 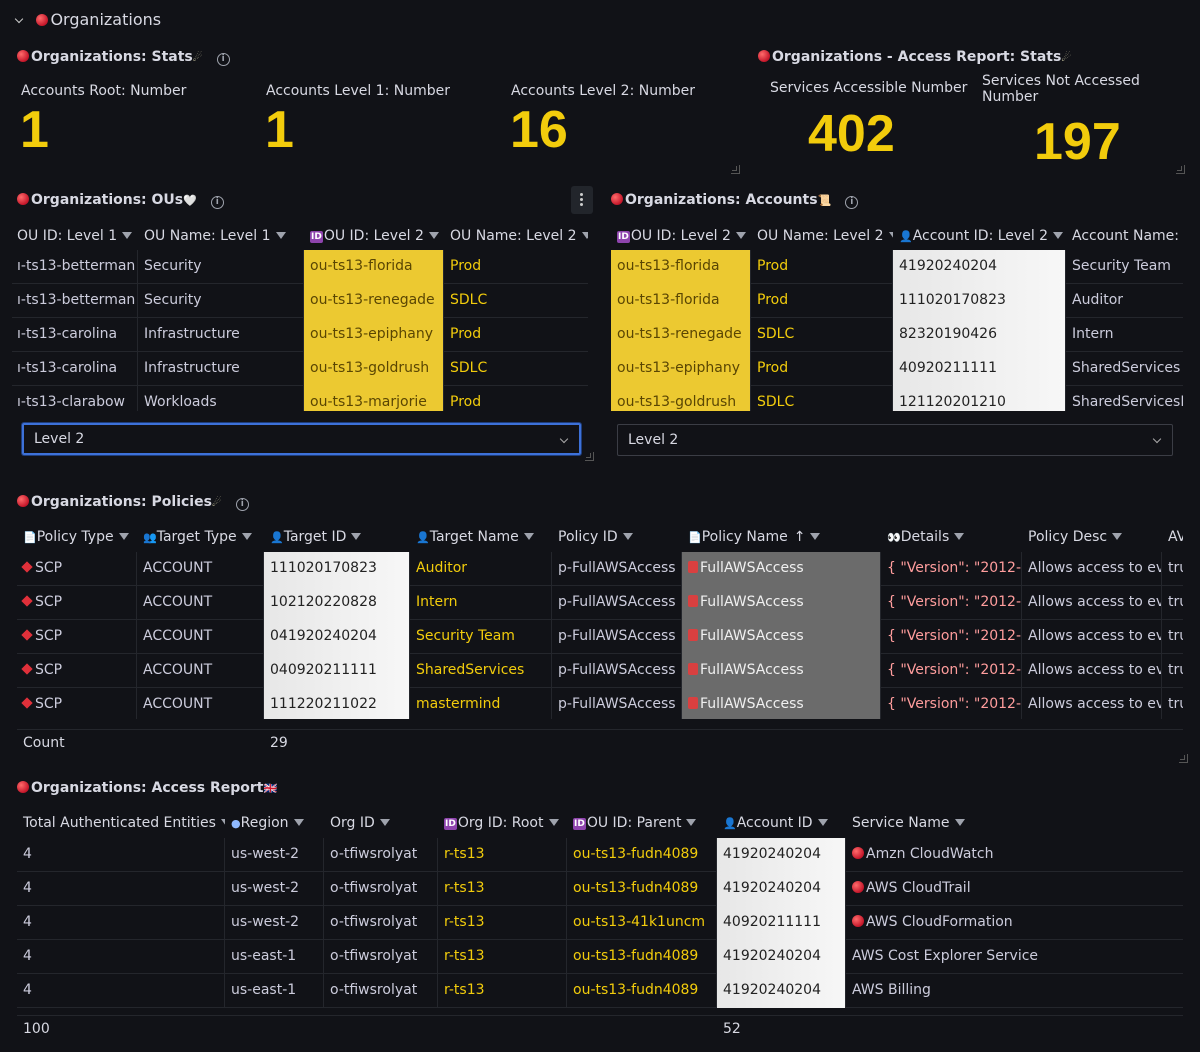 What do you see at coordinates (120, 200) in the screenshot?
I see `ous-panel-title: Organizations: OUs🤍 i` at bounding box center [120, 200].